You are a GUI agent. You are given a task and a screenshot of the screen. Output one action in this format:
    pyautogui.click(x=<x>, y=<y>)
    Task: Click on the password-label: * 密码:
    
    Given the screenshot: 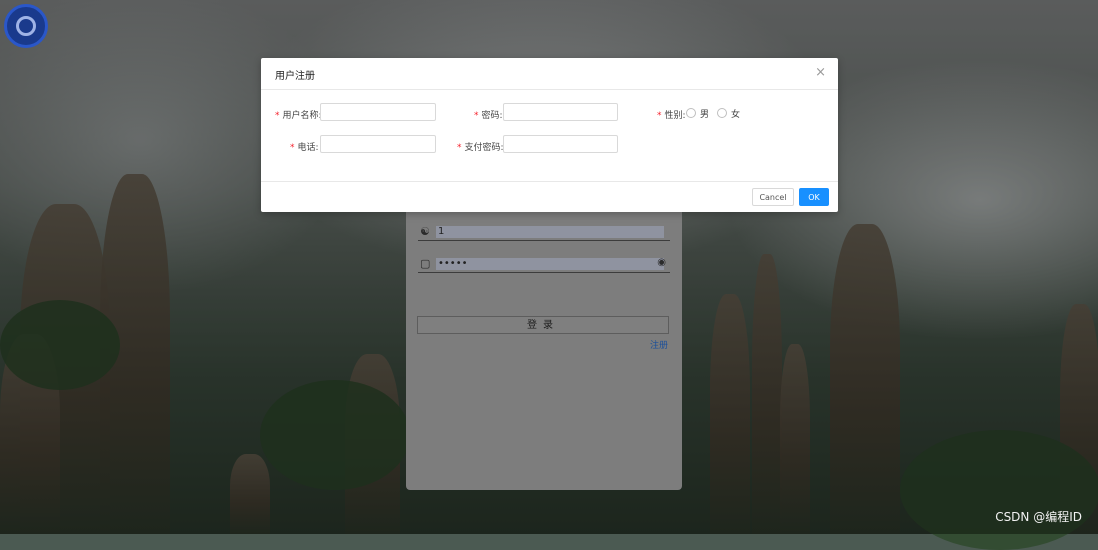 What is the action you would take?
    pyautogui.click(x=488, y=114)
    